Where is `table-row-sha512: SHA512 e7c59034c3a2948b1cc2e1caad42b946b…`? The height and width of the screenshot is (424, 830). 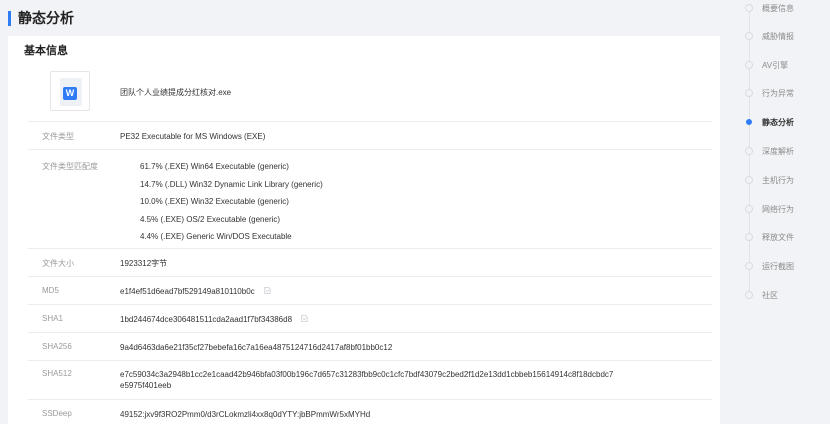
table-row-sha512: SHA512 e7c59034c3a2948b1cc2e1caad42b946b… is located at coordinates (370, 380).